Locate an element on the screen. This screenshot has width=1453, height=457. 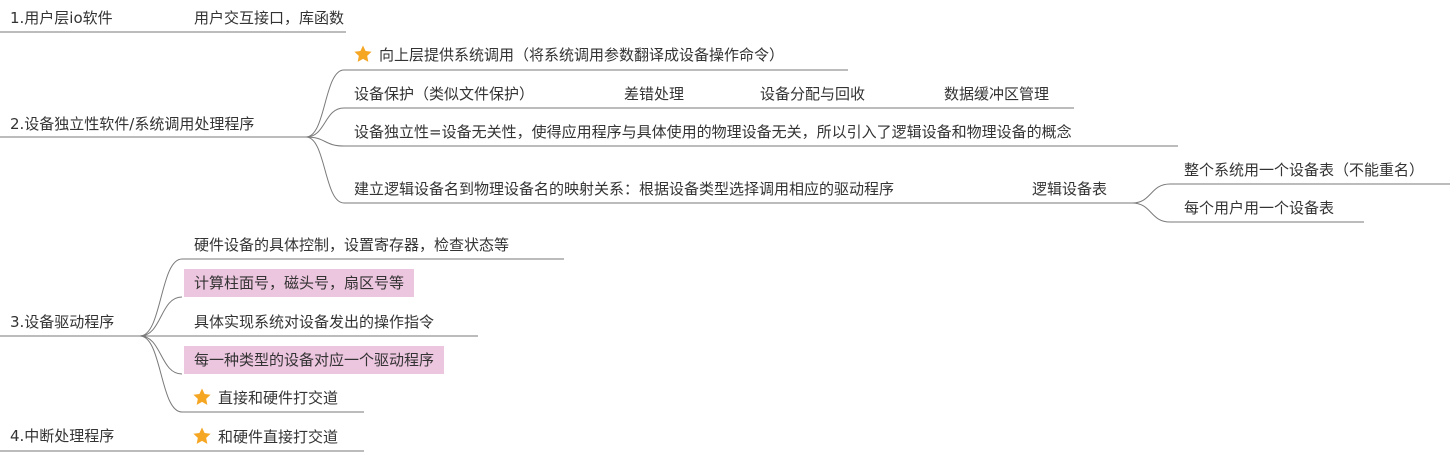
node-hardware-control: 硬件设备的具体控制，设置寄存器，检查状态等 is located at coordinates (352, 245).